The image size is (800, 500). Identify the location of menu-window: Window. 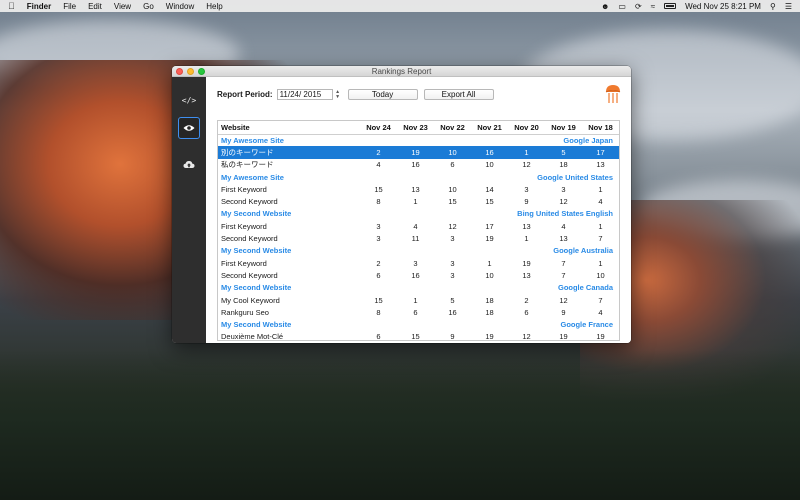
(180, 6).